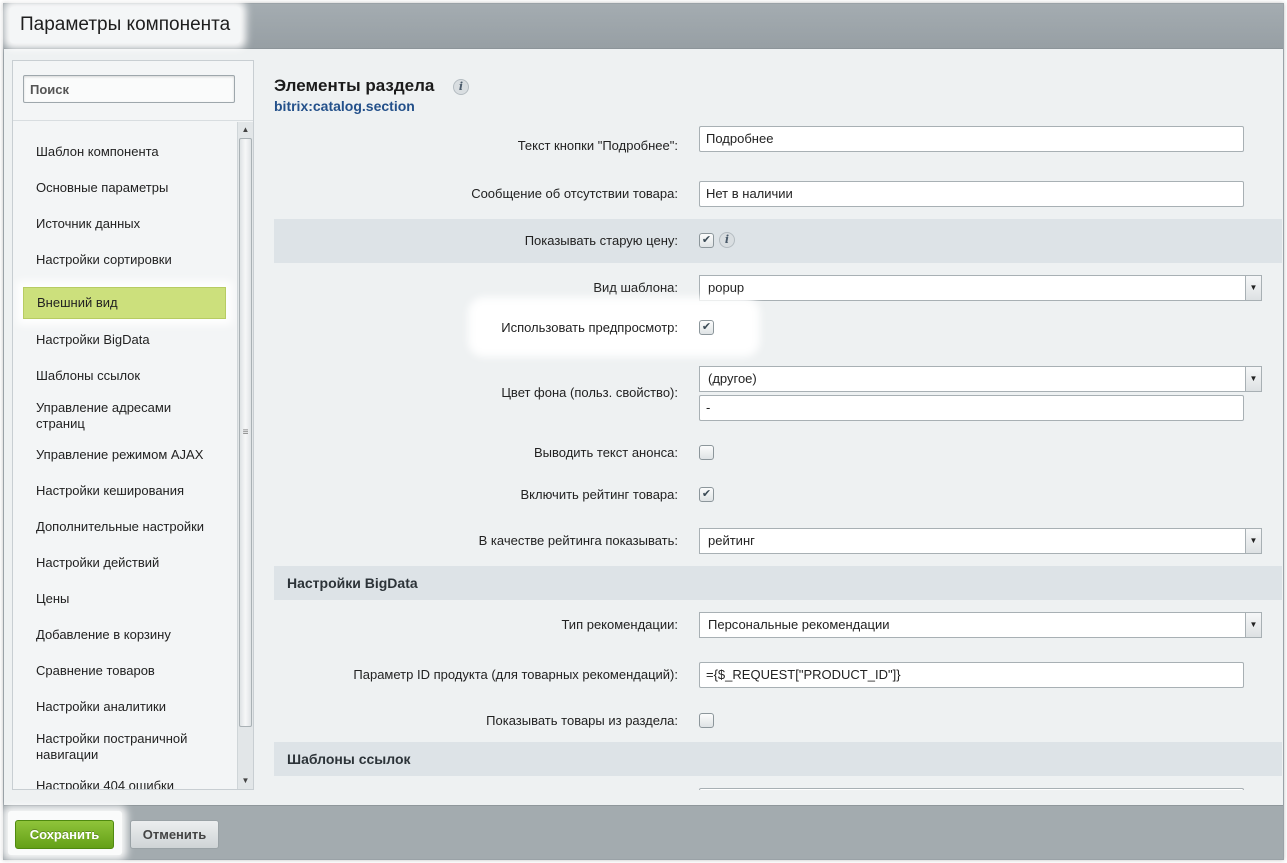 The height and width of the screenshot is (863, 1287). Describe the element at coordinates (124, 416) in the screenshot. I see `sidebar-item-url-management: Управление адресами страниц` at that location.